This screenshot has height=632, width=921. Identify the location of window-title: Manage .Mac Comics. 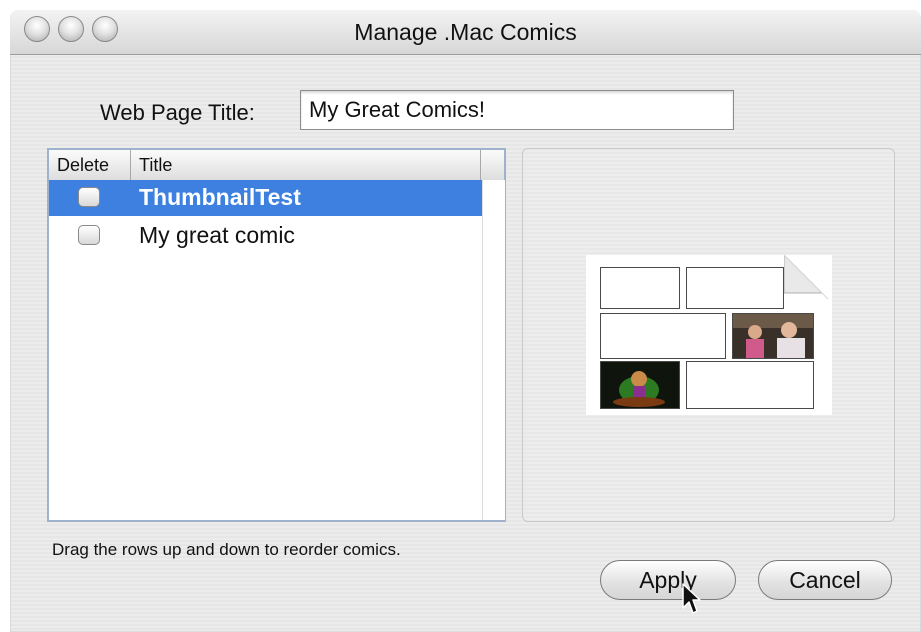
(465, 32).